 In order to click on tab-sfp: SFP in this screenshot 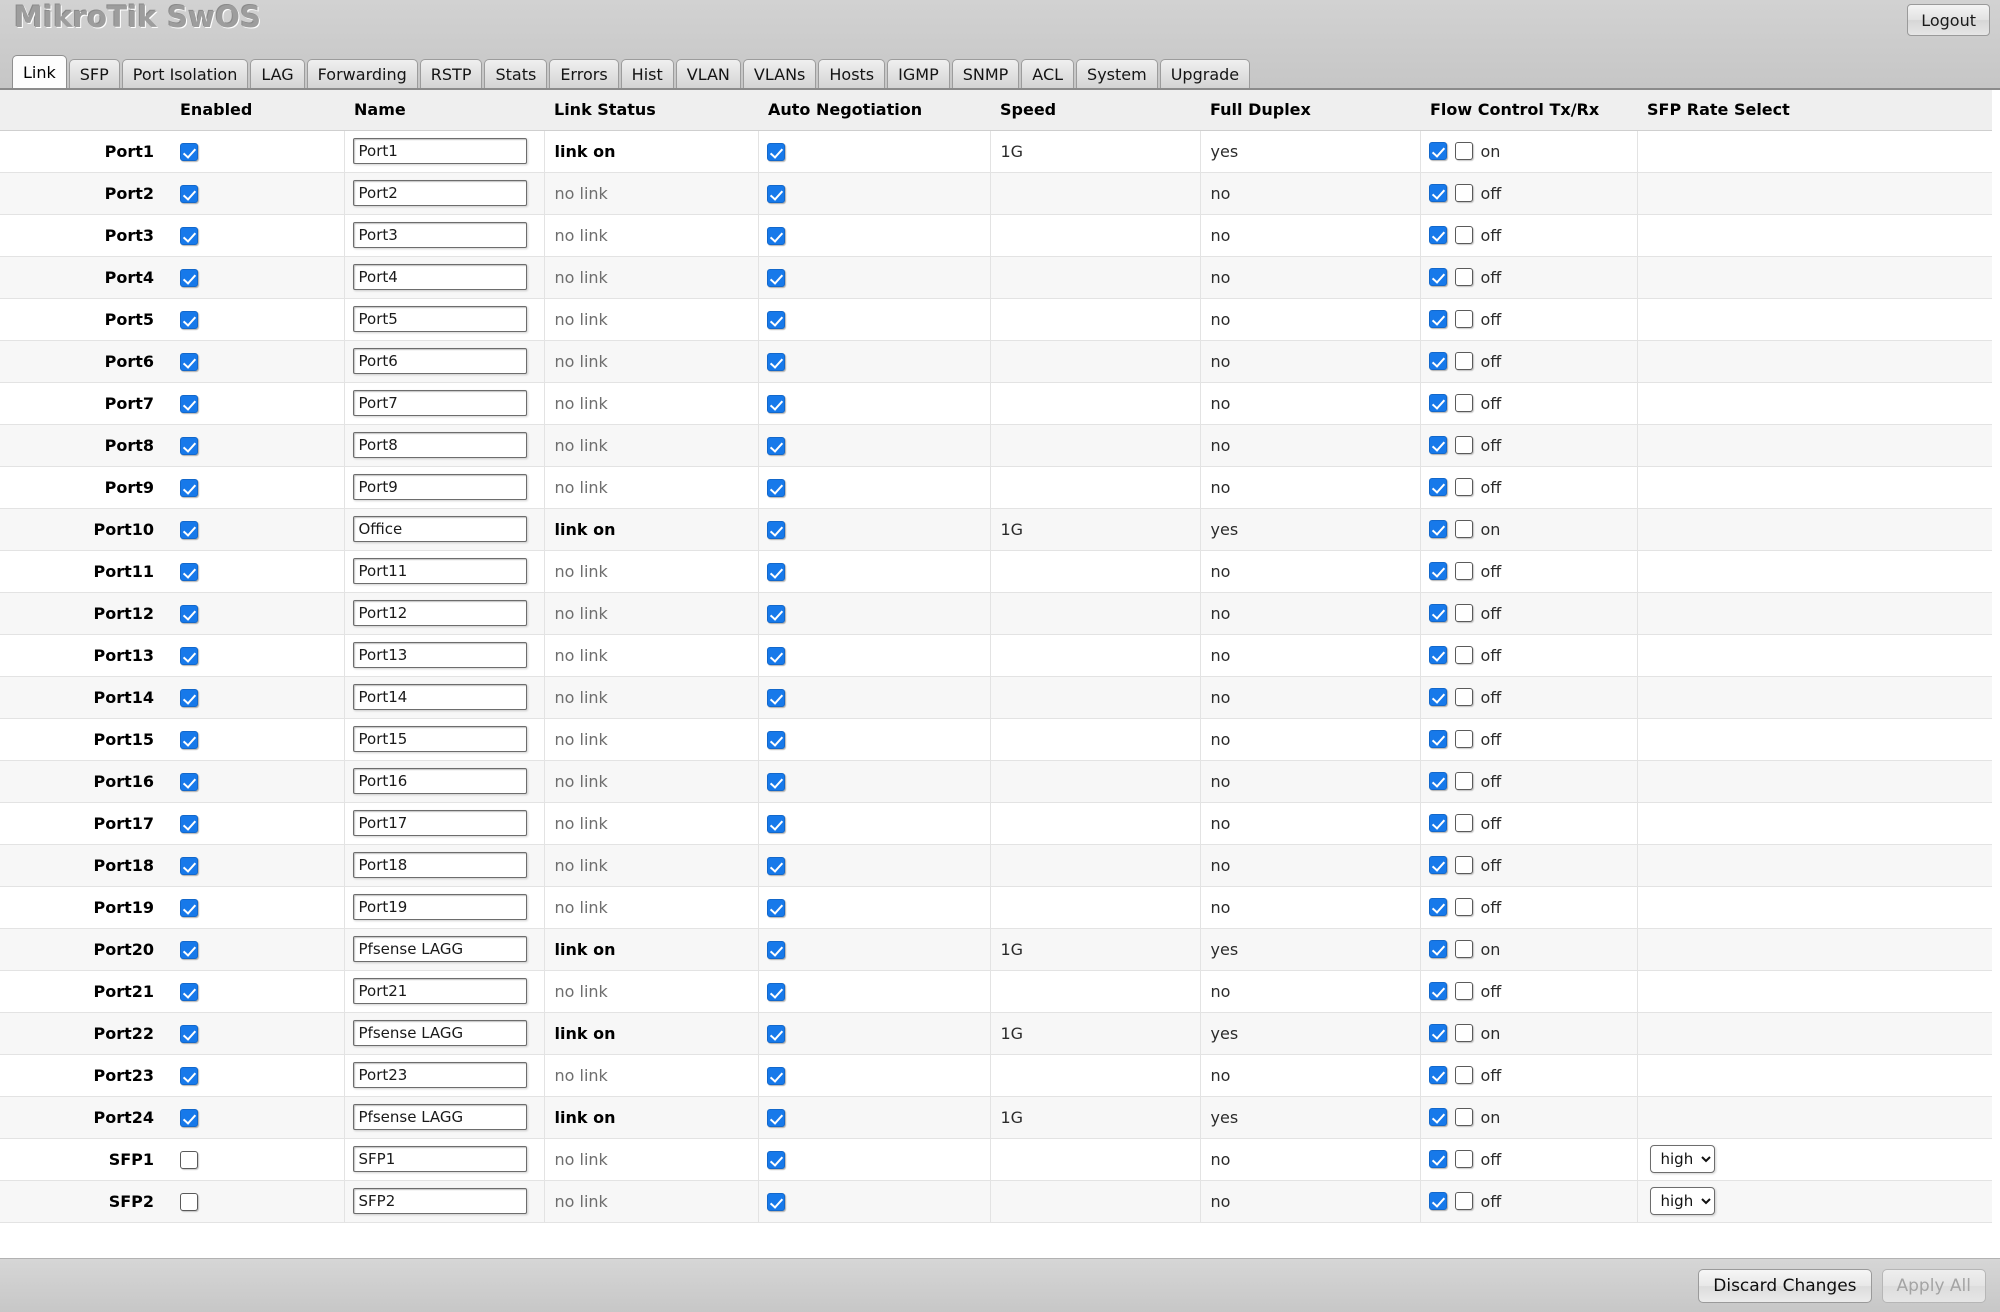, I will do `click(94, 73)`.